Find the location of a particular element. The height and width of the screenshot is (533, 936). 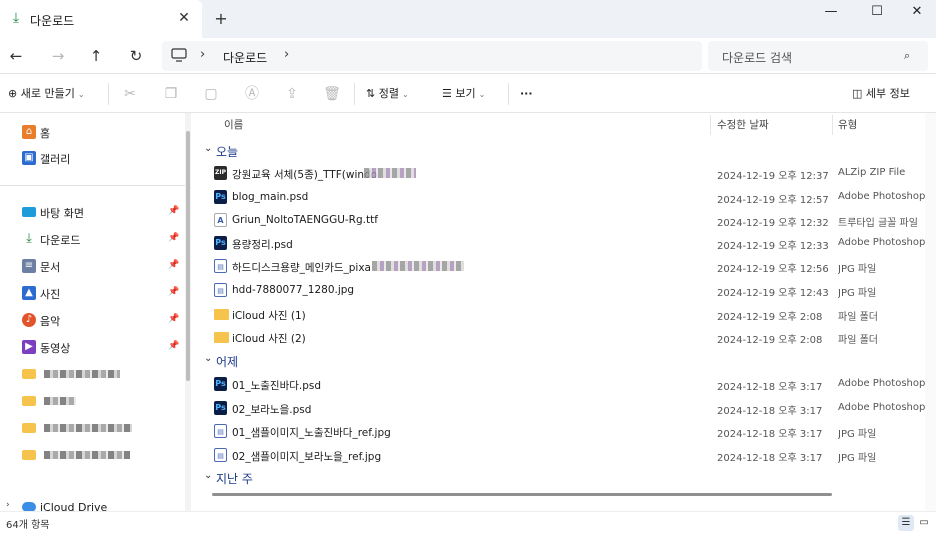

sidebar-item-pictures: ▲ 사진 📌 is located at coordinates (91, 293).